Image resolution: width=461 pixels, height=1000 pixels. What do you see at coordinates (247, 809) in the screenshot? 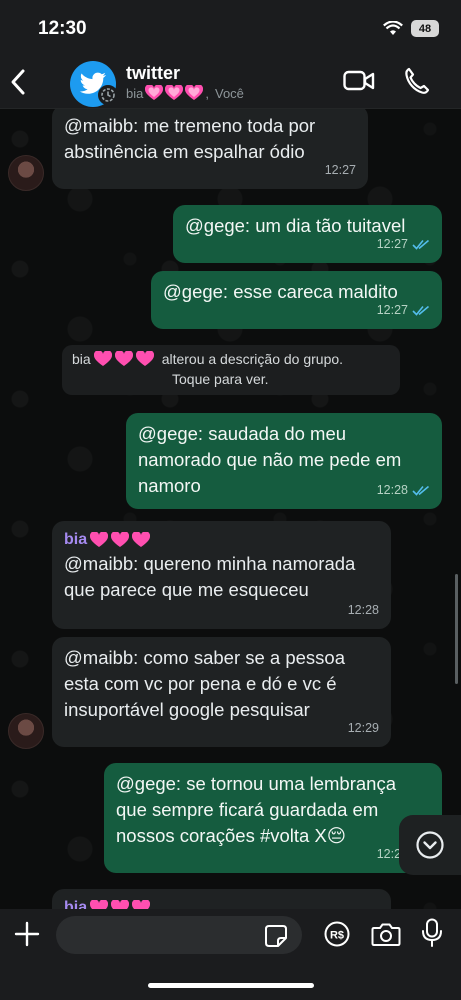
I see `message-text: que sempre ficará guardada em` at bounding box center [247, 809].